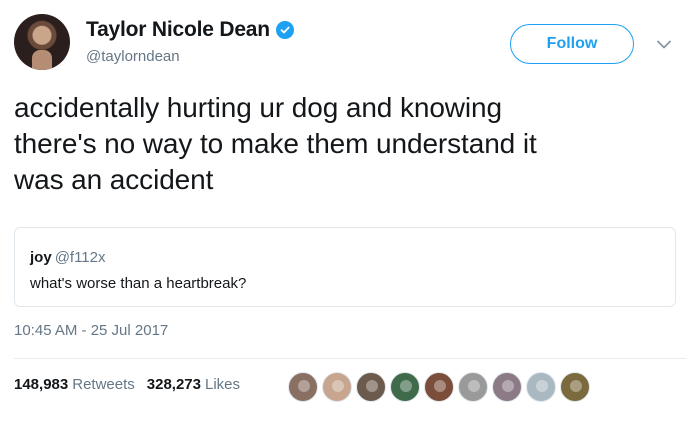 The height and width of the screenshot is (428, 700). I want to click on engagement-stats: 148,983 Retweets 328,273 Likes, so click(133, 384).